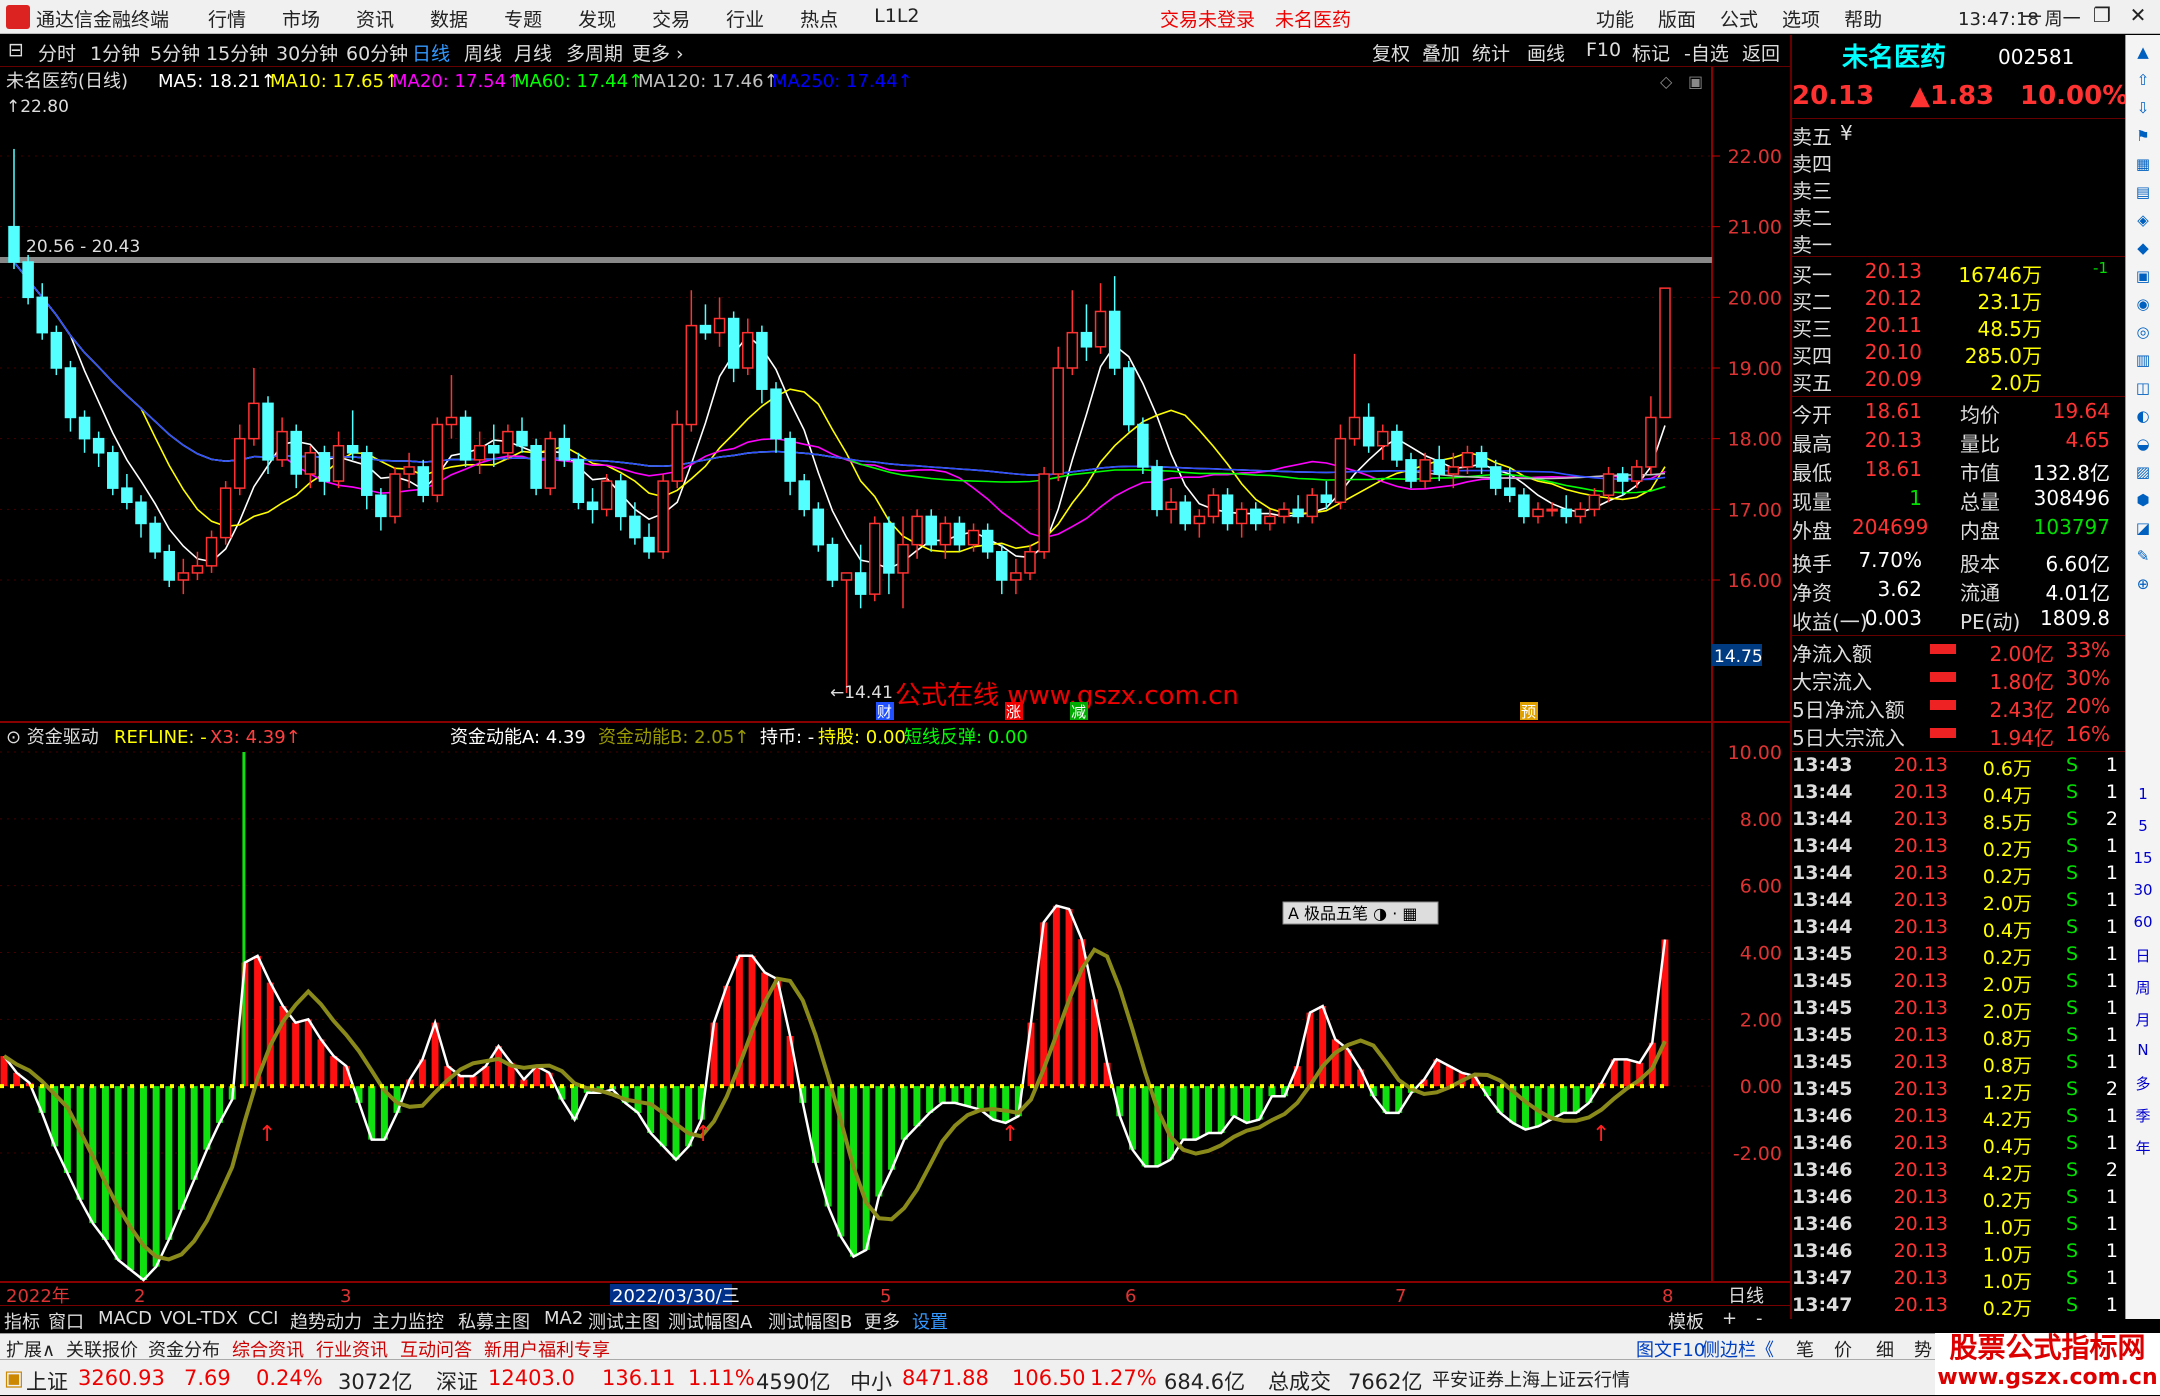  What do you see at coordinates (1739, 18) in the screenshot?
I see `right-menu-item-2: 公式` at bounding box center [1739, 18].